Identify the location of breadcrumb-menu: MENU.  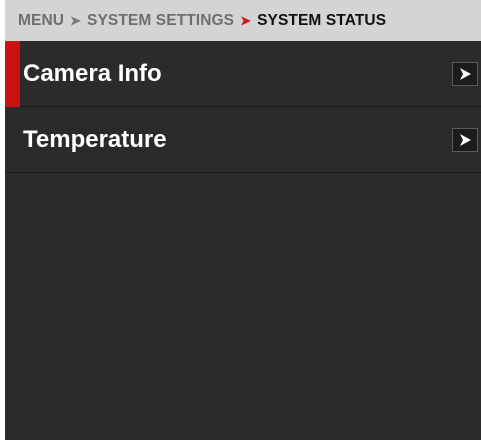
(41, 21).